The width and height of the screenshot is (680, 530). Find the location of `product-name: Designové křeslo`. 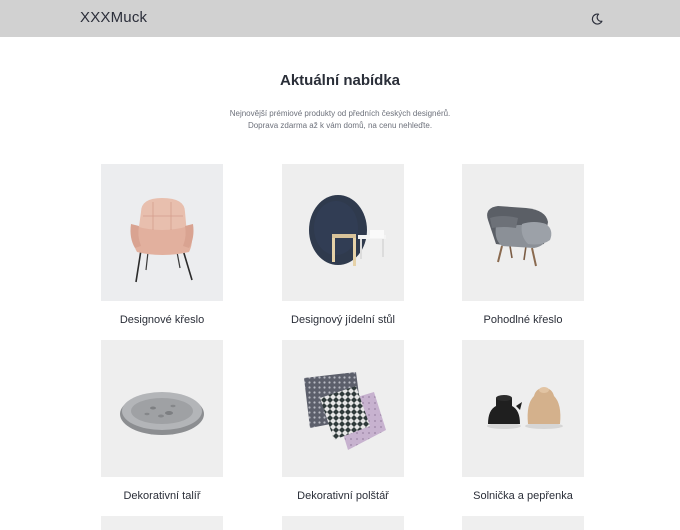

product-name: Designové křeslo is located at coordinates (162, 320).